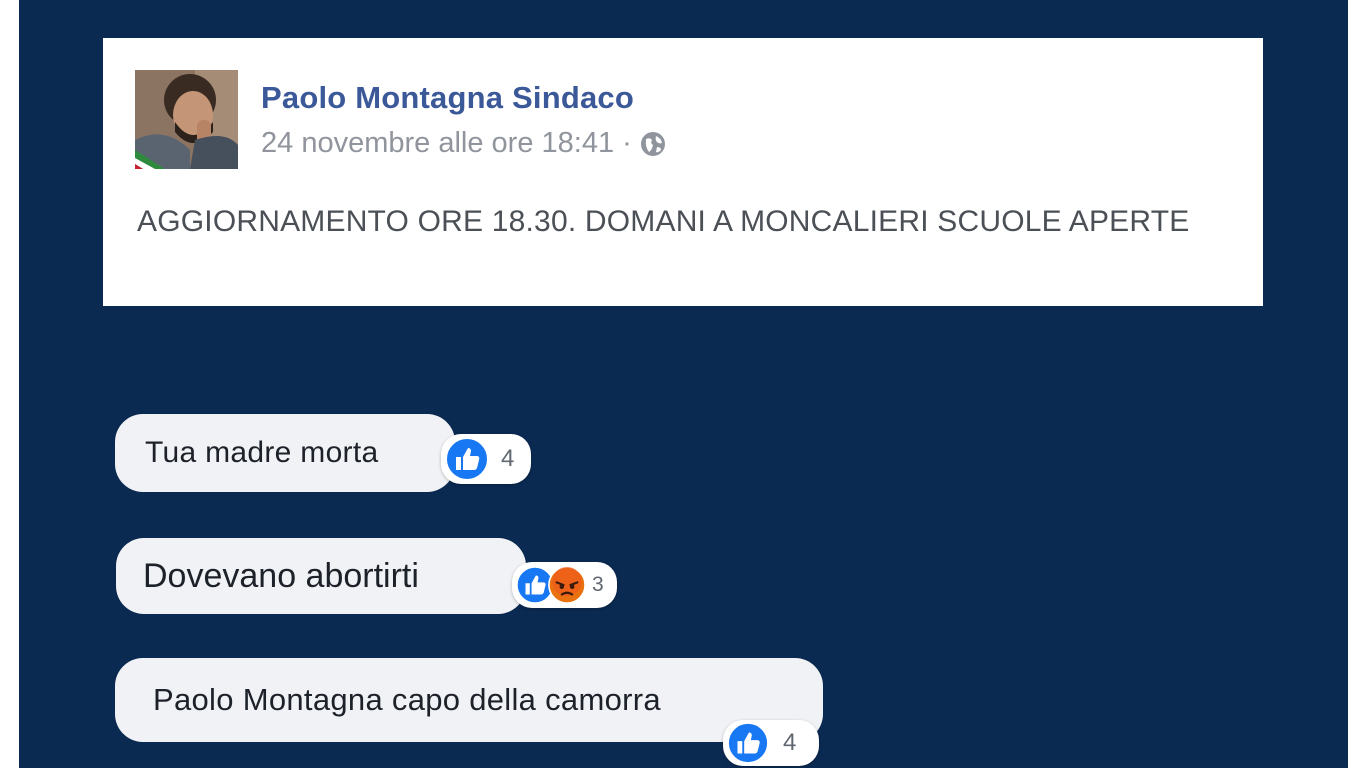 The image size is (1366, 768). I want to click on comment-bubble: Paolo Montagna capo della camorra, so click(469, 700).